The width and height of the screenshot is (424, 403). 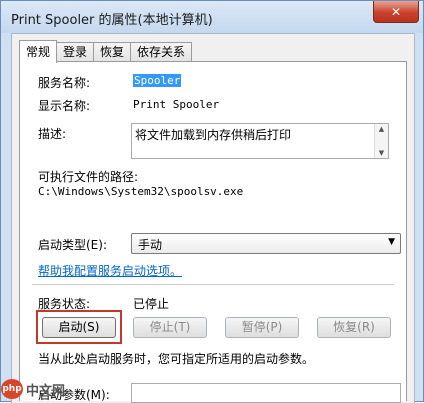 I want to click on tab-general: 常规, so click(x=38, y=51).